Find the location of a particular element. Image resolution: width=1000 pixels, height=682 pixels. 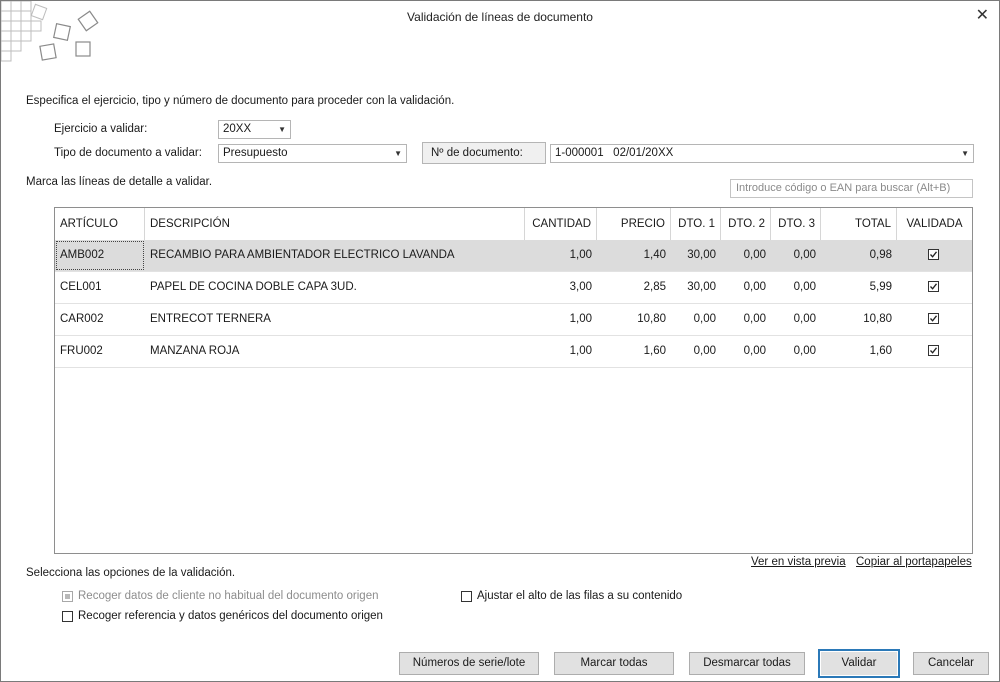

tipo-documento-select: Presupuesto ▼ is located at coordinates (312, 153).